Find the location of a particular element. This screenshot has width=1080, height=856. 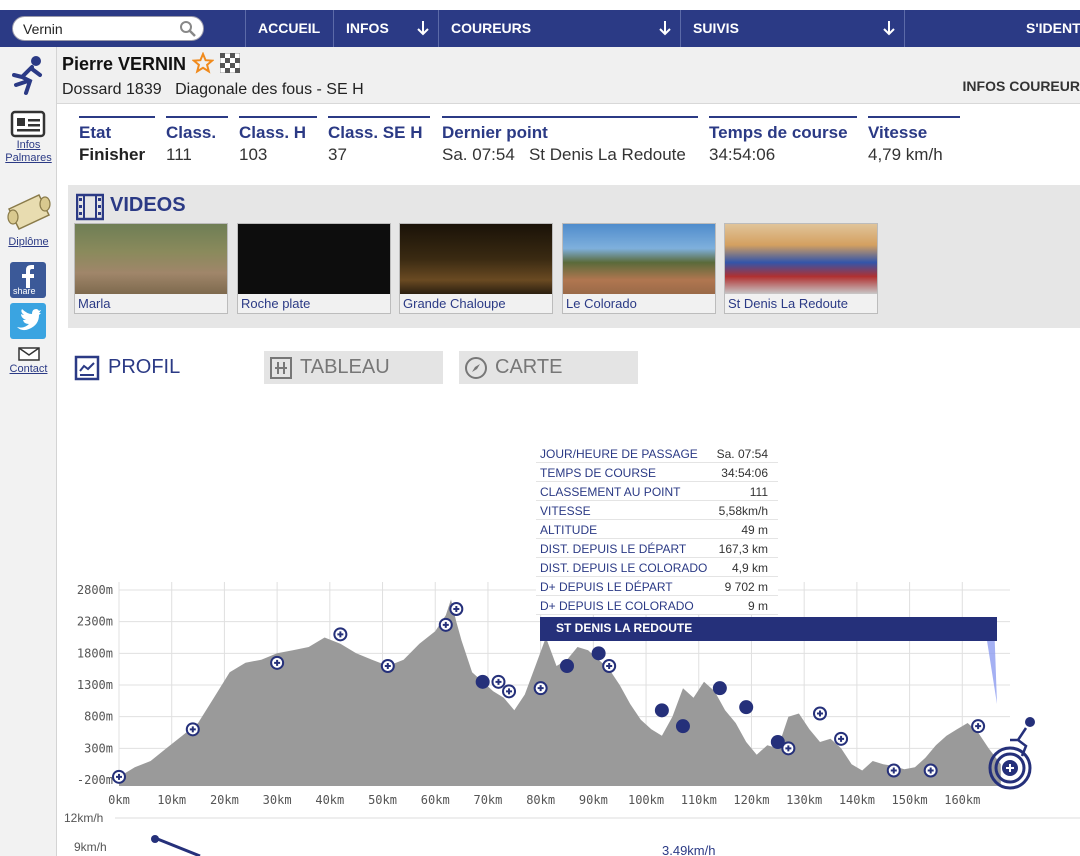

stat-etat: Etat Finisher is located at coordinates (117, 140).